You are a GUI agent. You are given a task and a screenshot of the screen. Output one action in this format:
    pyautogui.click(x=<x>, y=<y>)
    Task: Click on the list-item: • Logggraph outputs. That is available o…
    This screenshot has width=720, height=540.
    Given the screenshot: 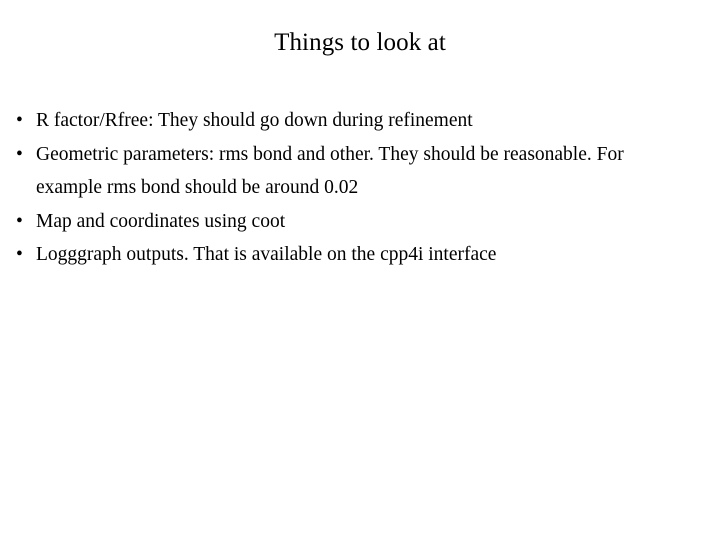 What is the action you would take?
    pyautogui.click(x=344, y=255)
    